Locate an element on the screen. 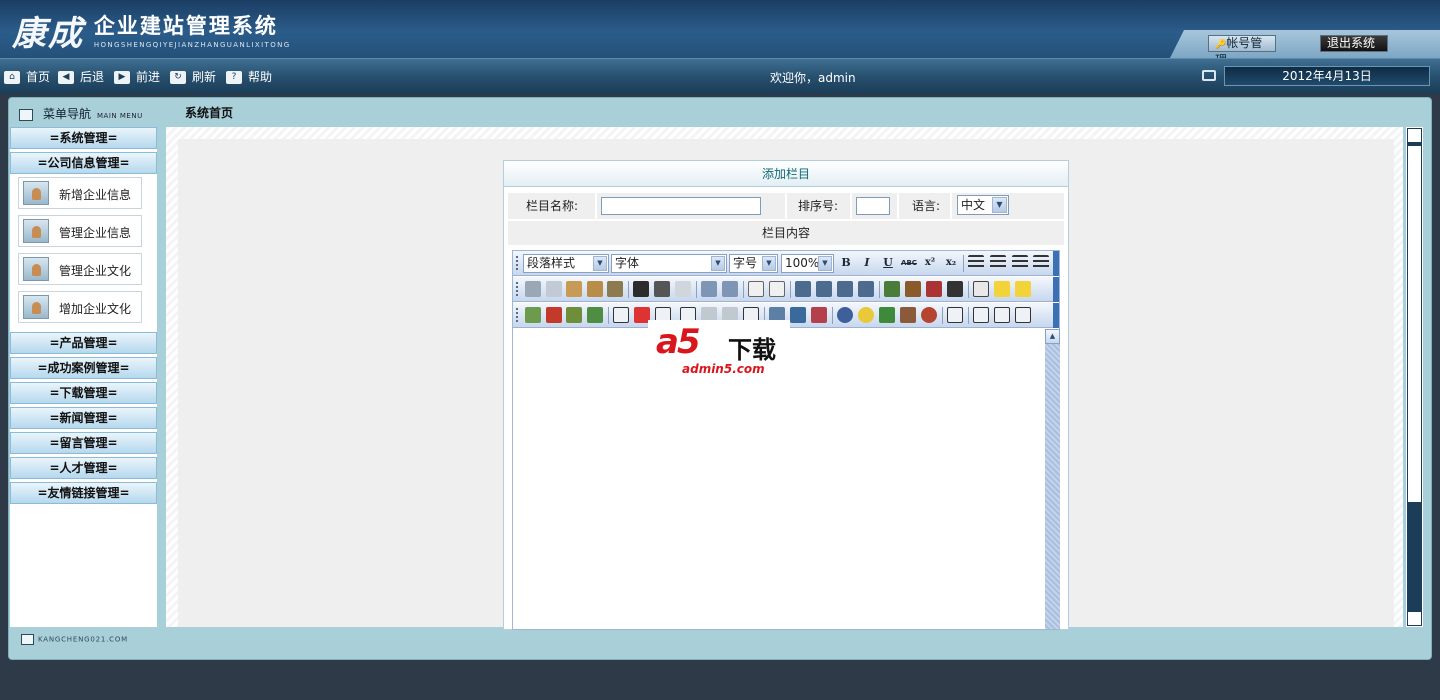 This screenshot has height=700, width=1440. menu-group-products: =产品管理= is located at coordinates (83, 343).